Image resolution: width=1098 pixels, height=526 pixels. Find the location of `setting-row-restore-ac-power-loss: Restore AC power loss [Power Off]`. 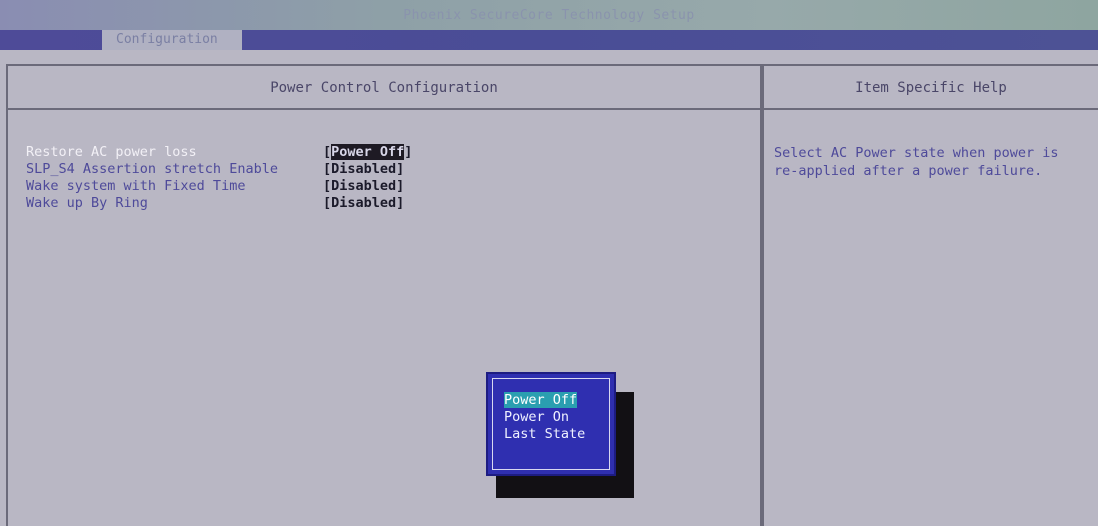

setting-row-restore-ac-power-loss: Restore AC power loss [Power Off] is located at coordinates (219, 152).